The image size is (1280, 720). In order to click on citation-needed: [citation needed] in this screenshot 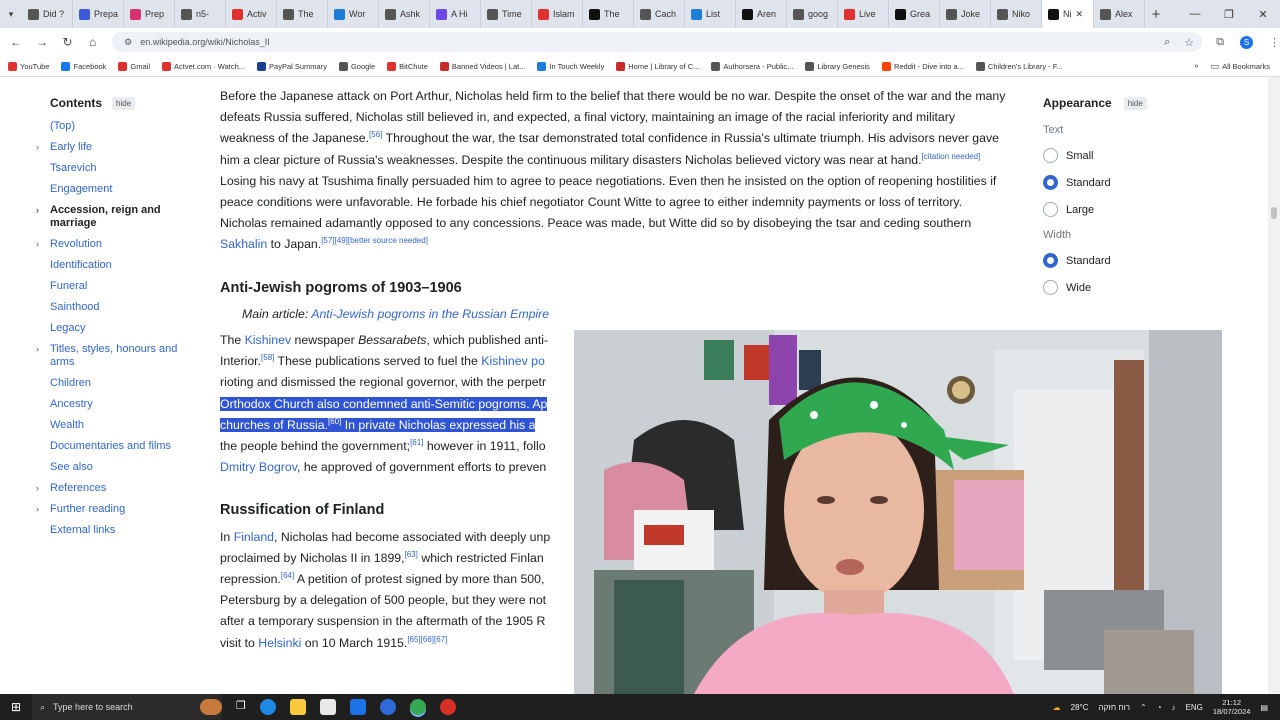, I will do `click(951, 156)`.